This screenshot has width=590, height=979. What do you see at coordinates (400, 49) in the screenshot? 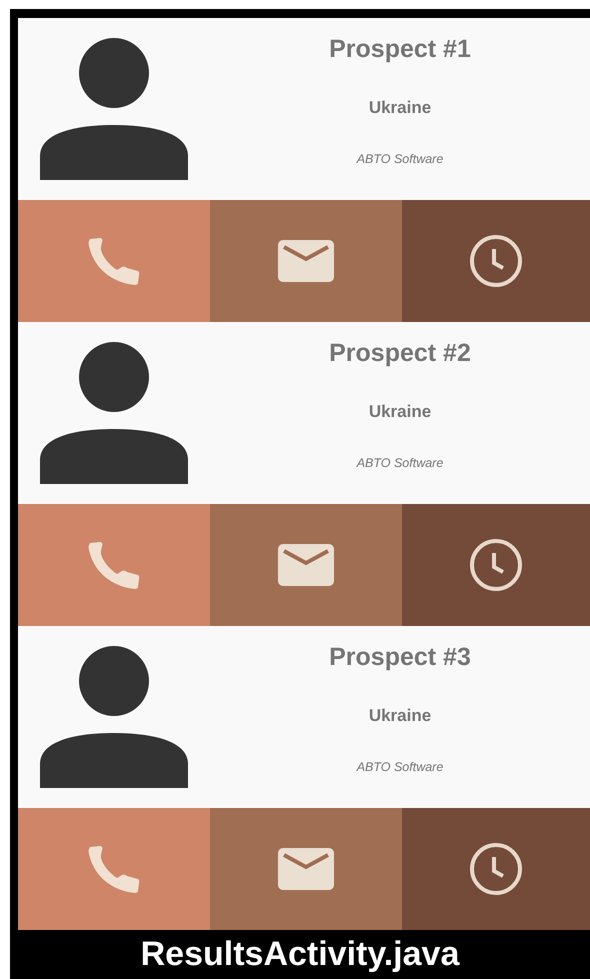
I see `prospect-name: Prospect #1` at bounding box center [400, 49].